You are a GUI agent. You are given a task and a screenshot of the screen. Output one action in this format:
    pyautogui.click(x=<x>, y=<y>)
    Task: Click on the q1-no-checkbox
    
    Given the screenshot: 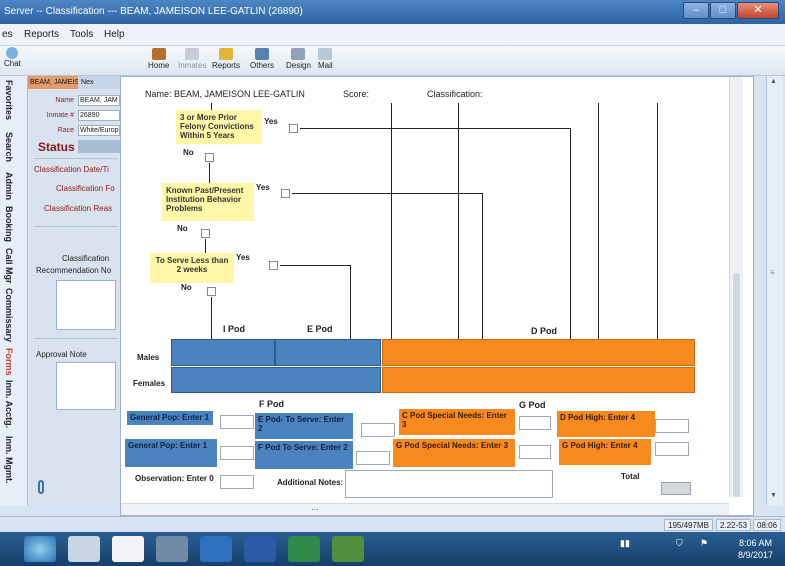 What is the action you would take?
    pyautogui.click(x=209, y=157)
    